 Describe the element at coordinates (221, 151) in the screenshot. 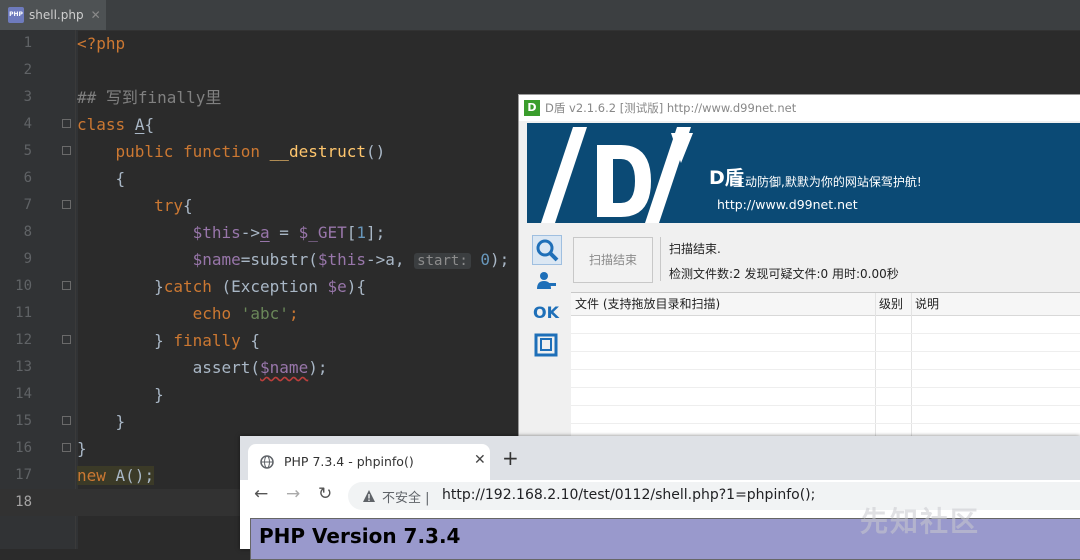

I see `keyword: function` at that location.